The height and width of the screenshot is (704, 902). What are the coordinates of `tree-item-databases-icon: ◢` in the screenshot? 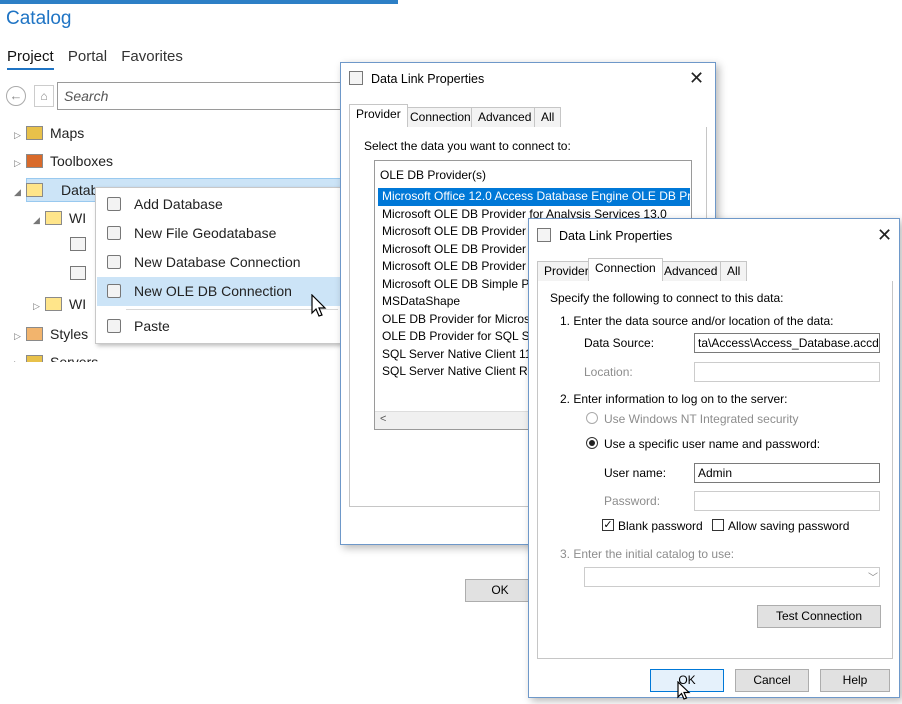 It's located at (32, 190).